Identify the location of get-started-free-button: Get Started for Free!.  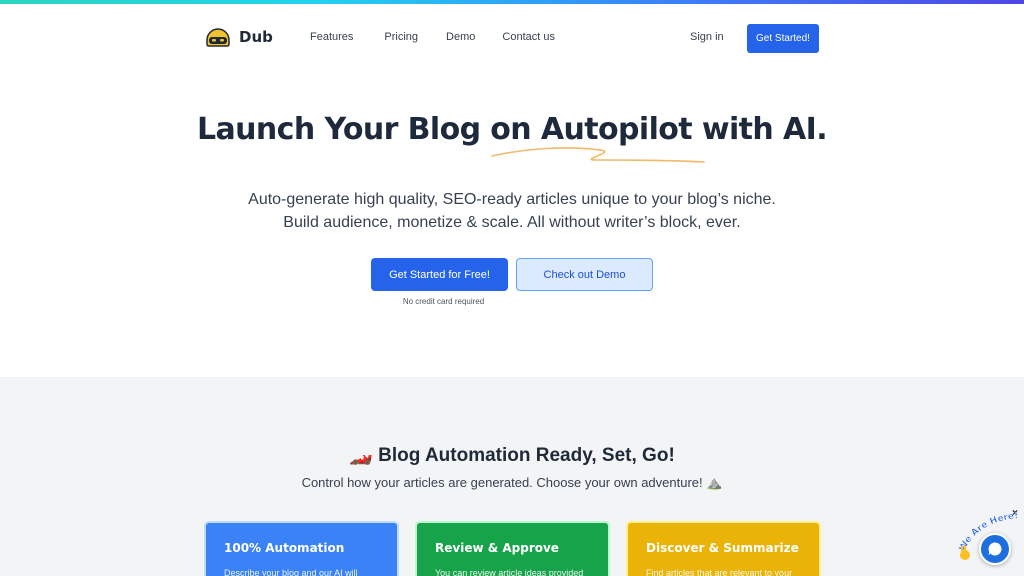
(439, 274).